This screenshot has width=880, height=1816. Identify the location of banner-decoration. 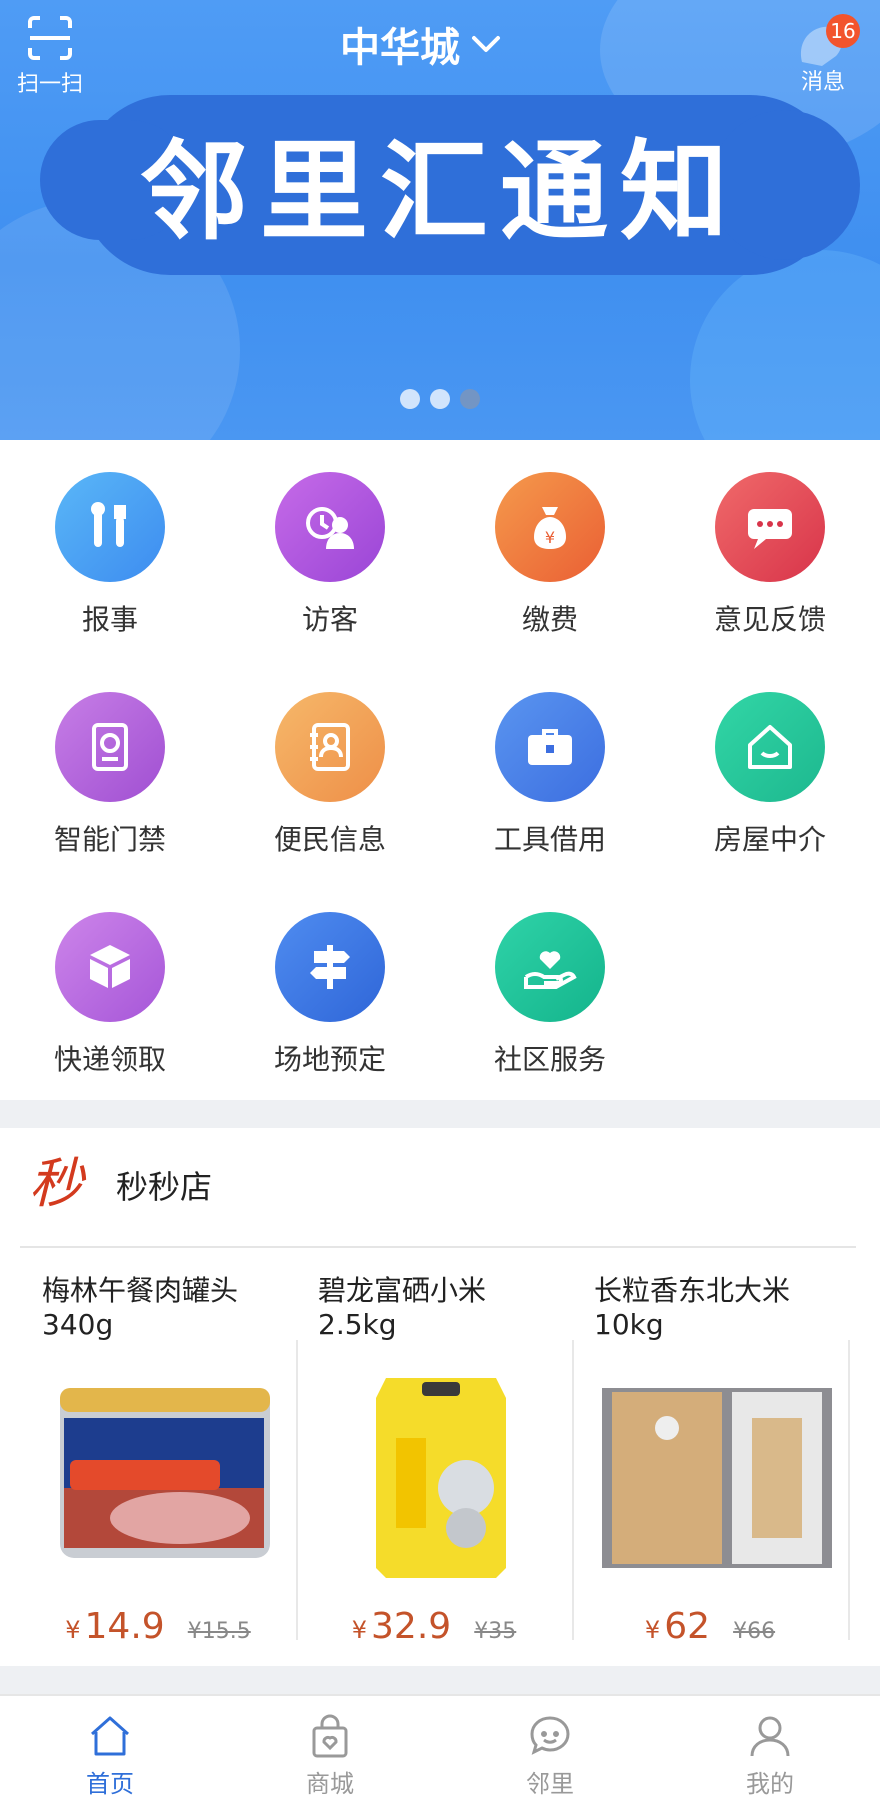
(785, 345).